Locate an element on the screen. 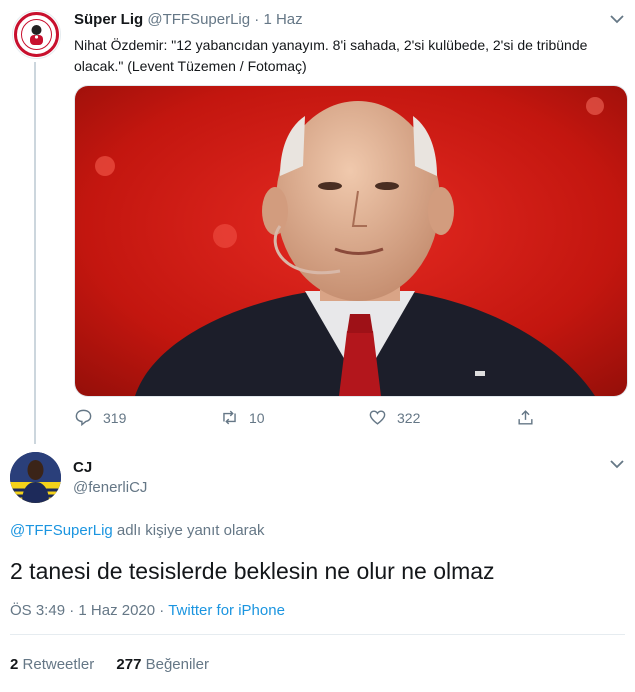 The width and height of the screenshot is (635, 692). reply-time: ÖS 3:49 is located at coordinates (37, 610).